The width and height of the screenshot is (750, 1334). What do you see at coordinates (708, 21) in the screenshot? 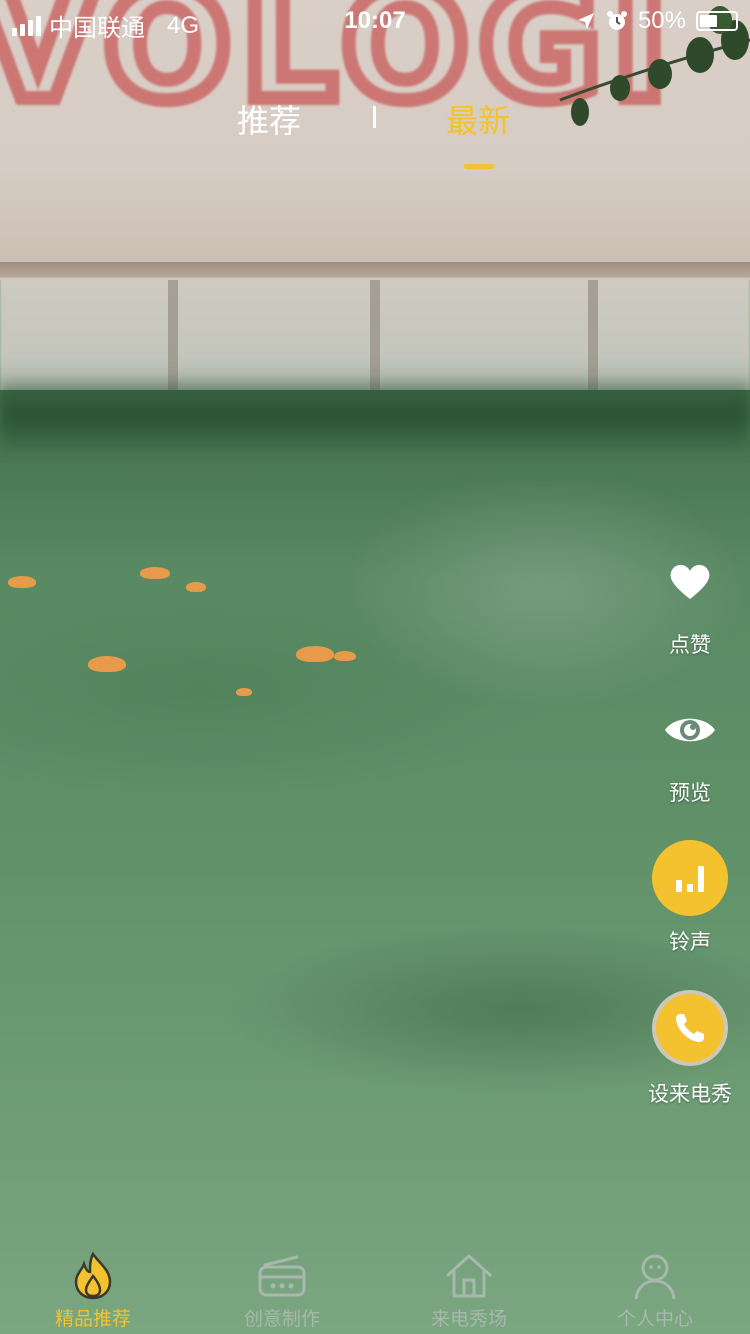
I see `battery-fill` at bounding box center [708, 21].